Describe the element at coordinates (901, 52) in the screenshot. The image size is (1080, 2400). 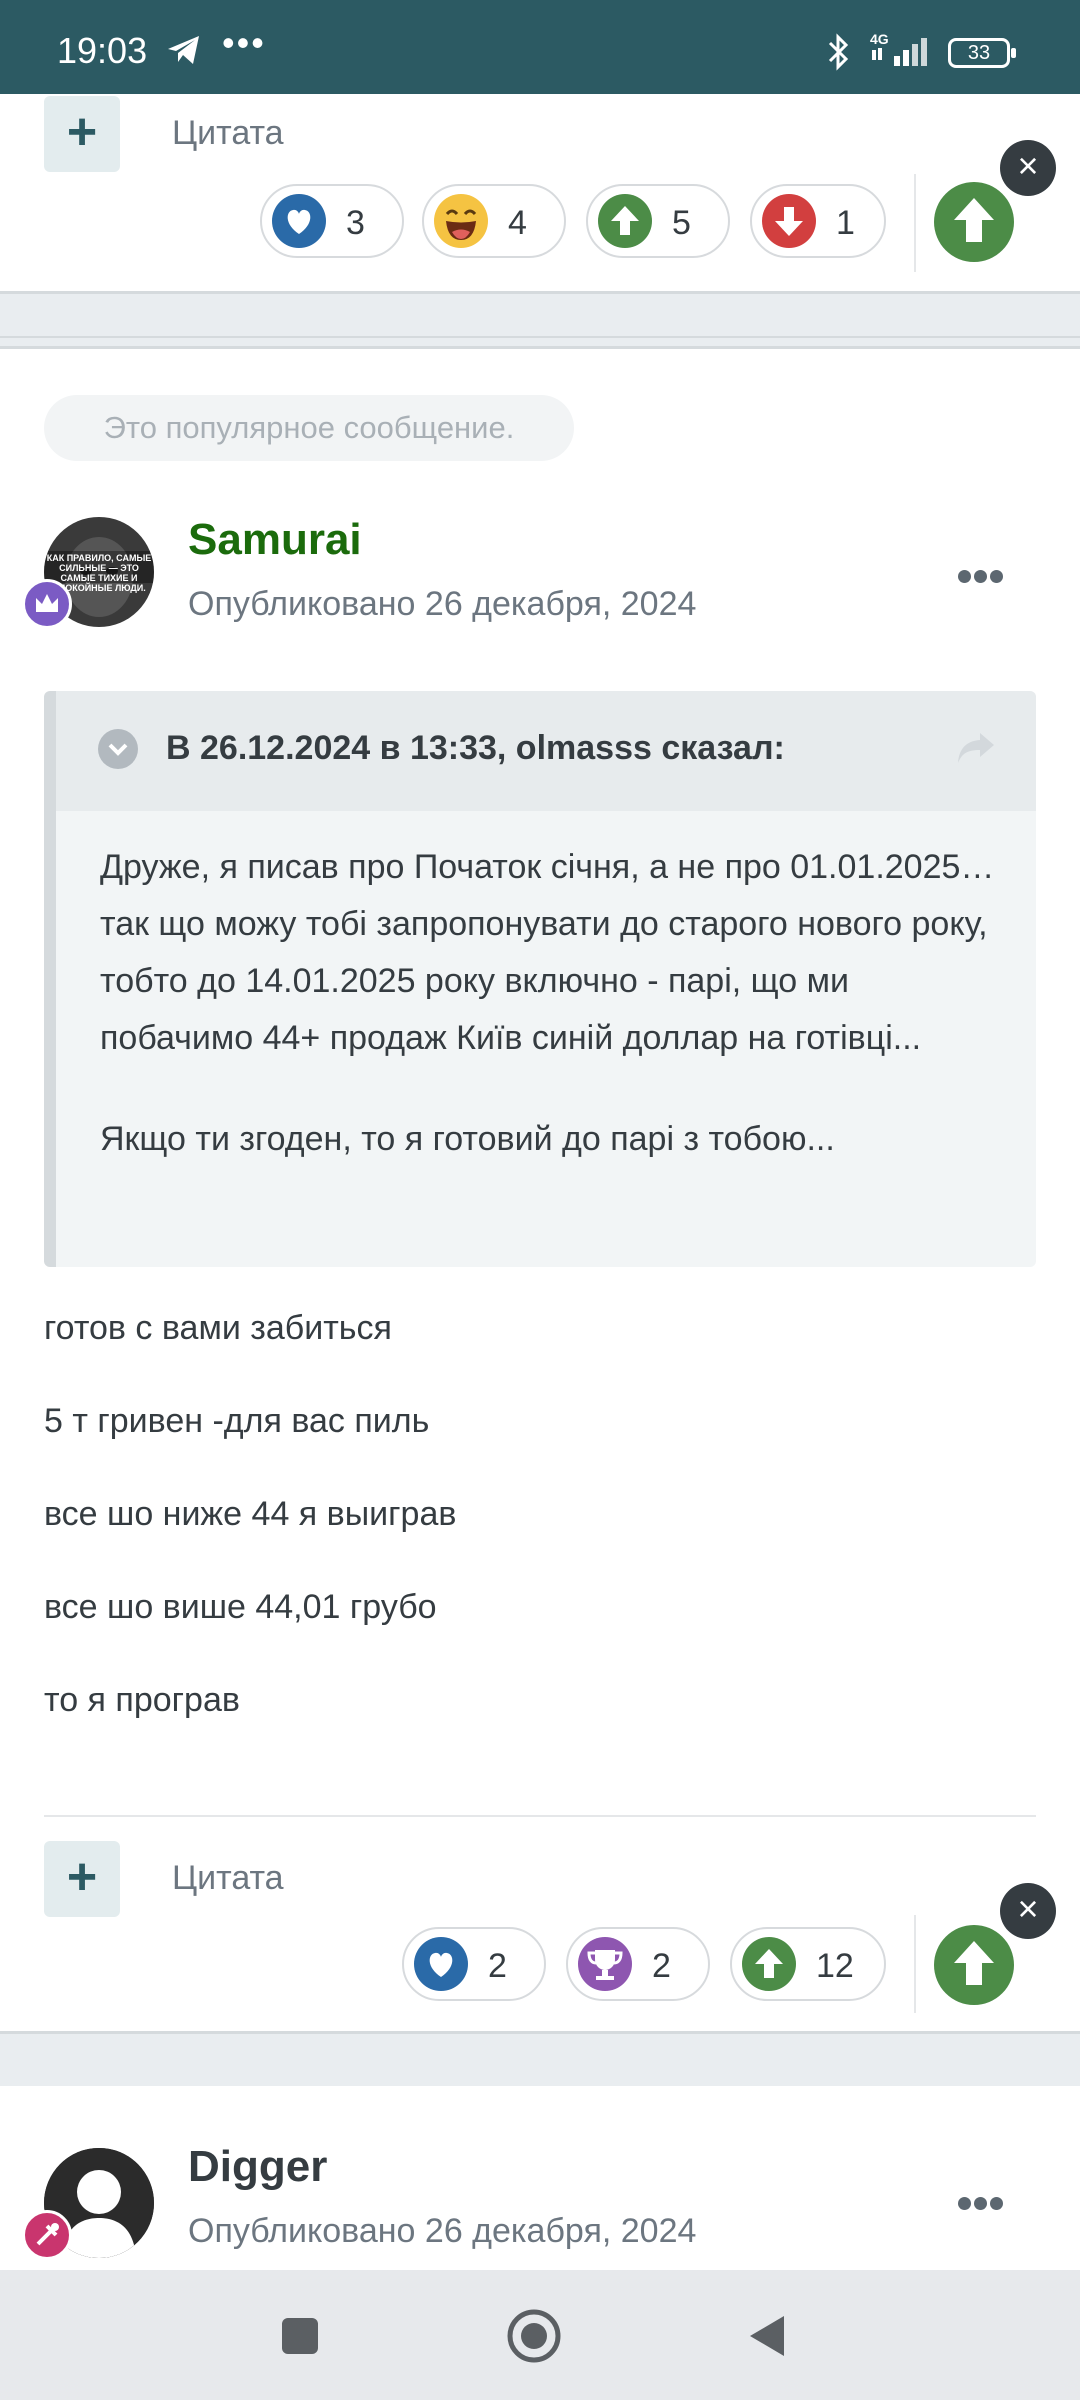
I see `signal-icon: 4G` at that location.